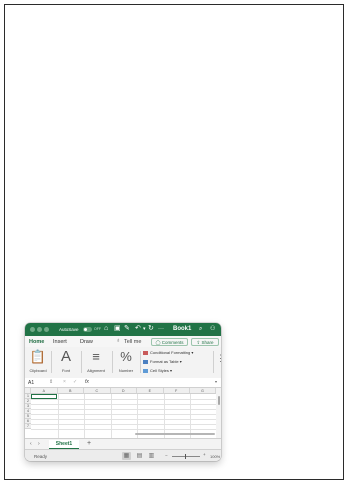  What do you see at coordinates (39, 444) in the screenshot?
I see `next-sheet-icon: ›` at bounding box center [39, 444].